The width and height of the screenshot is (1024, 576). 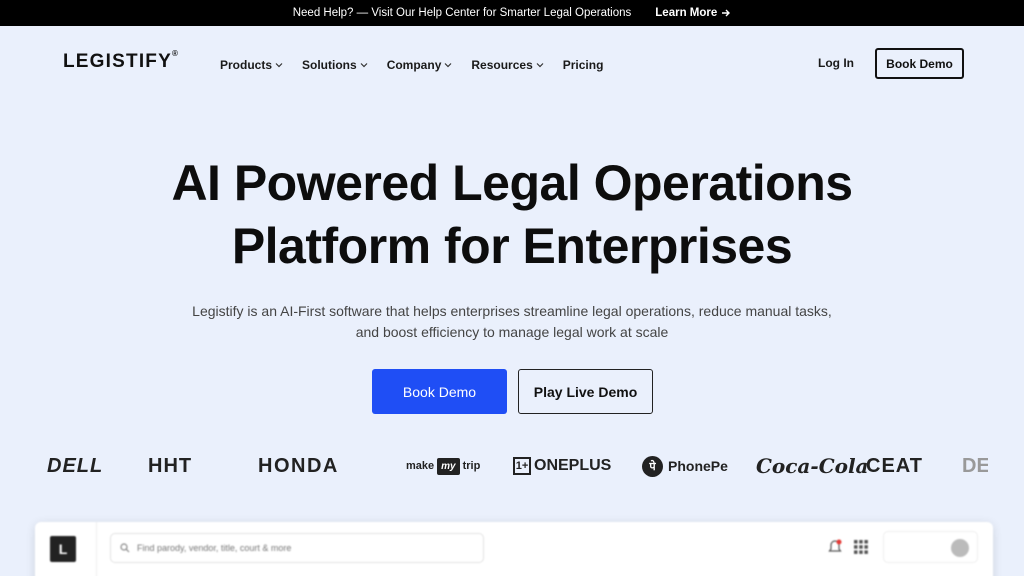 What do you see at coordinates (174, 53) in the screenshot?
I see `registered-mark: ®` at bounding box center [174, 53].